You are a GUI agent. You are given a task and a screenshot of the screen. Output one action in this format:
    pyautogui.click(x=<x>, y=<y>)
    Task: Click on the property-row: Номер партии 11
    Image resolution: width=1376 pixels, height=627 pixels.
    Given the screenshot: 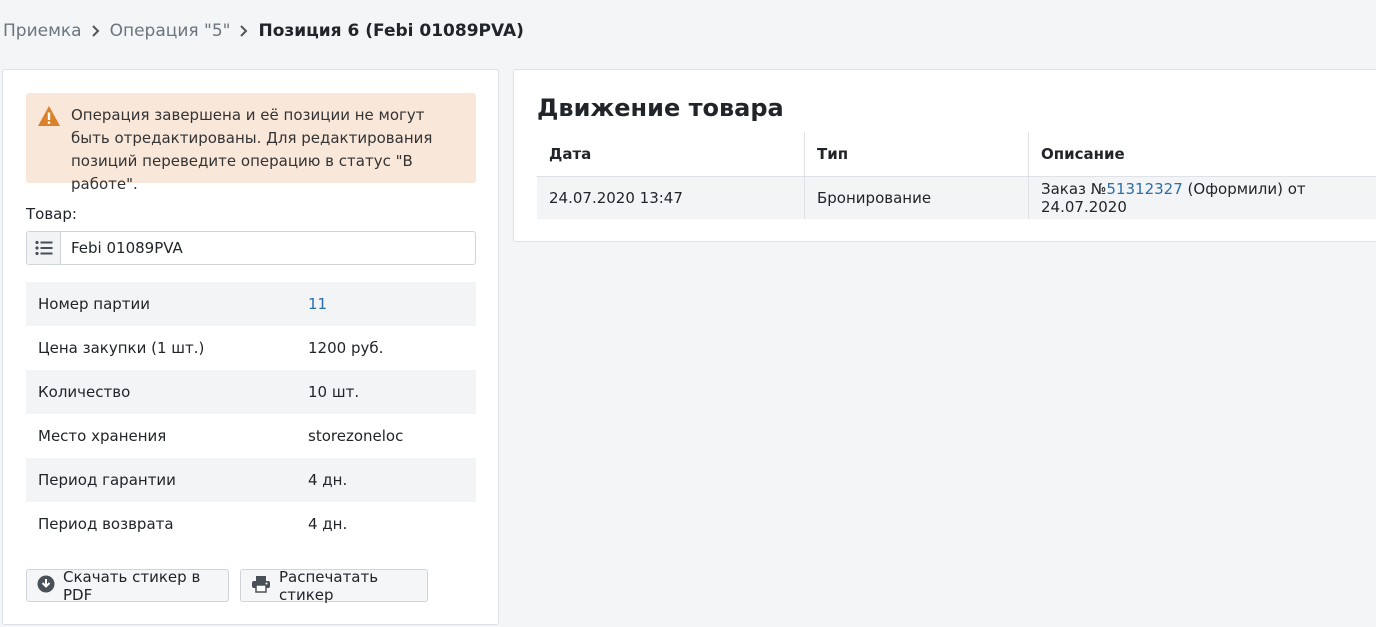 What is the action you would take?
    pyautogui.click(x=251, y=304)
    